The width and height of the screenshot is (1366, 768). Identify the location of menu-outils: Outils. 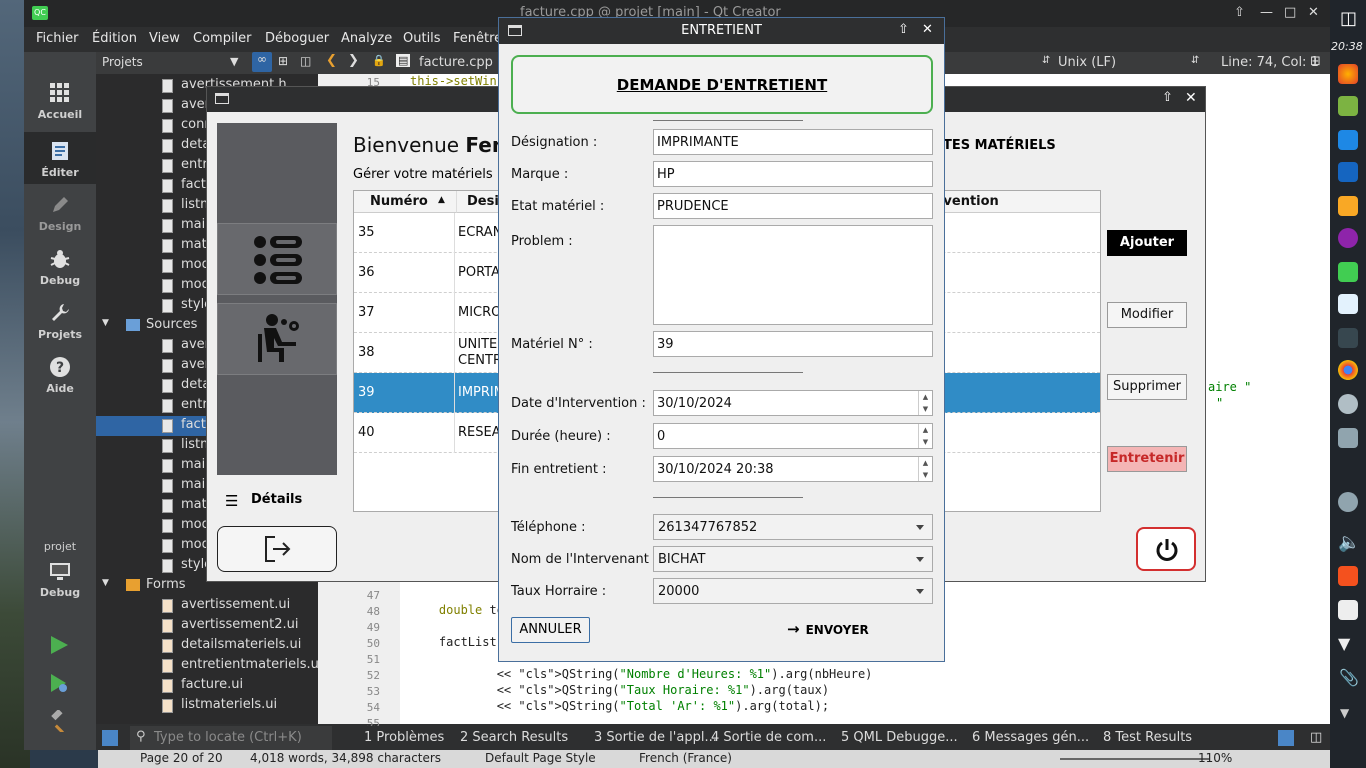
(422, 38).